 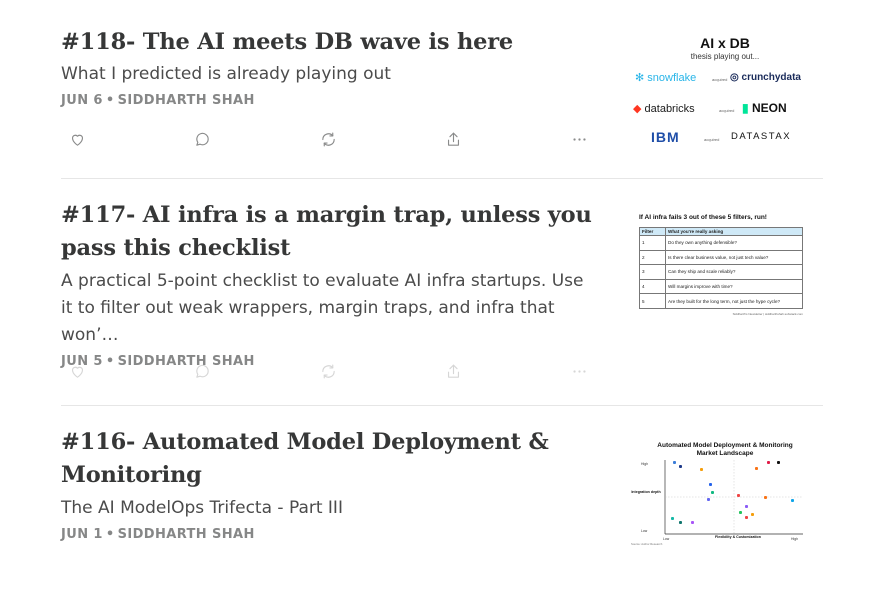 What do you see at coordinates (761, 136) in the screenshot?
I see `datastax-logo: DATASTAX` at bounding box center [761, 136].